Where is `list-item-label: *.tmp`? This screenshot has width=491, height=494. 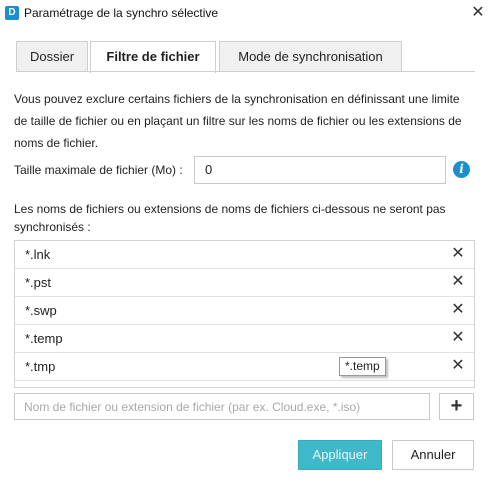
list-item-label: *.tmp is located at coordinates (40, 366).